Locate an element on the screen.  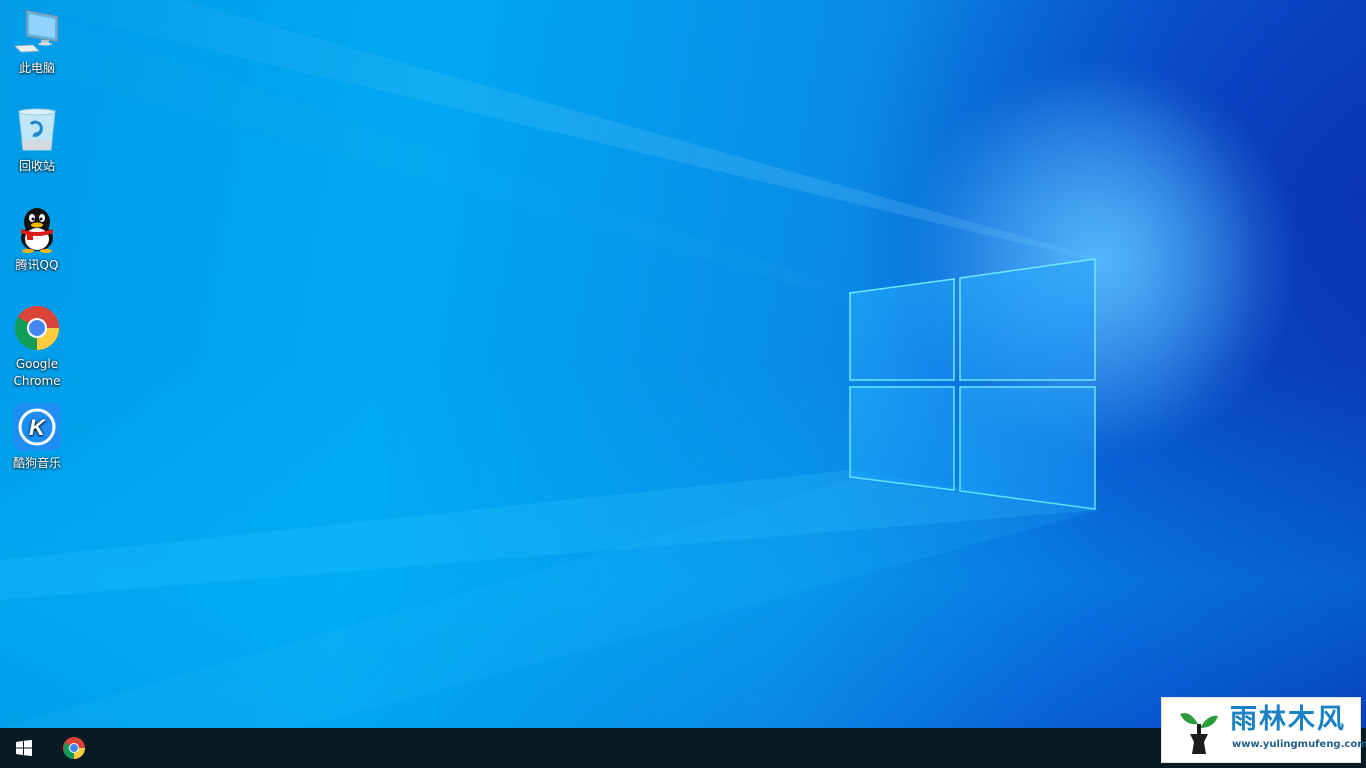
desktop-icon-label: 回收站 is located at coordinates (36, 166).